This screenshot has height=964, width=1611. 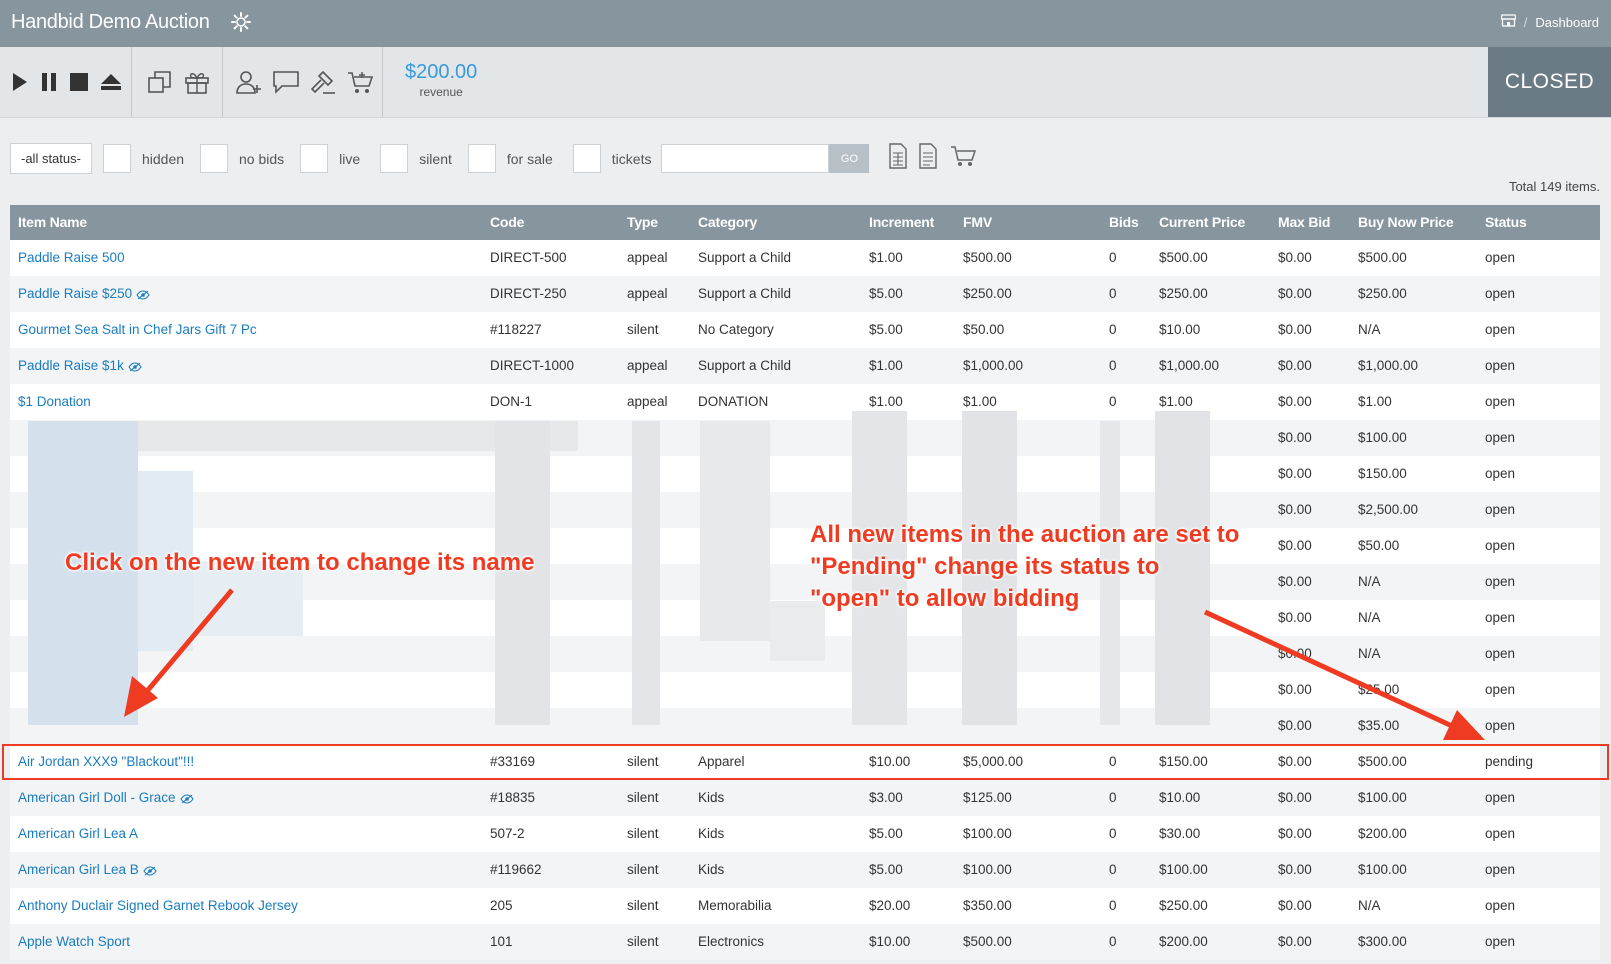 What do you see at coordinates (190, 640) in the screenshot?
I see `arrow-left` at bounding box center [190, 640].